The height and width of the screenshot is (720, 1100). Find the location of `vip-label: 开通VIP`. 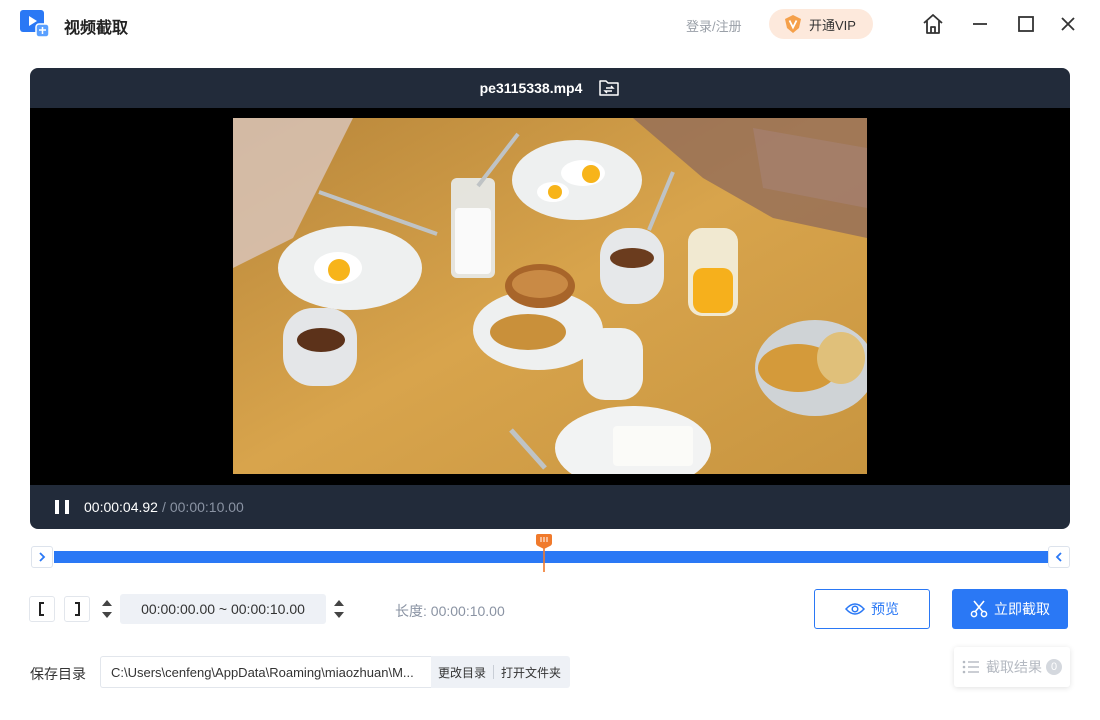

vip-label: 开通VIP is located at coordinates (832, 25).